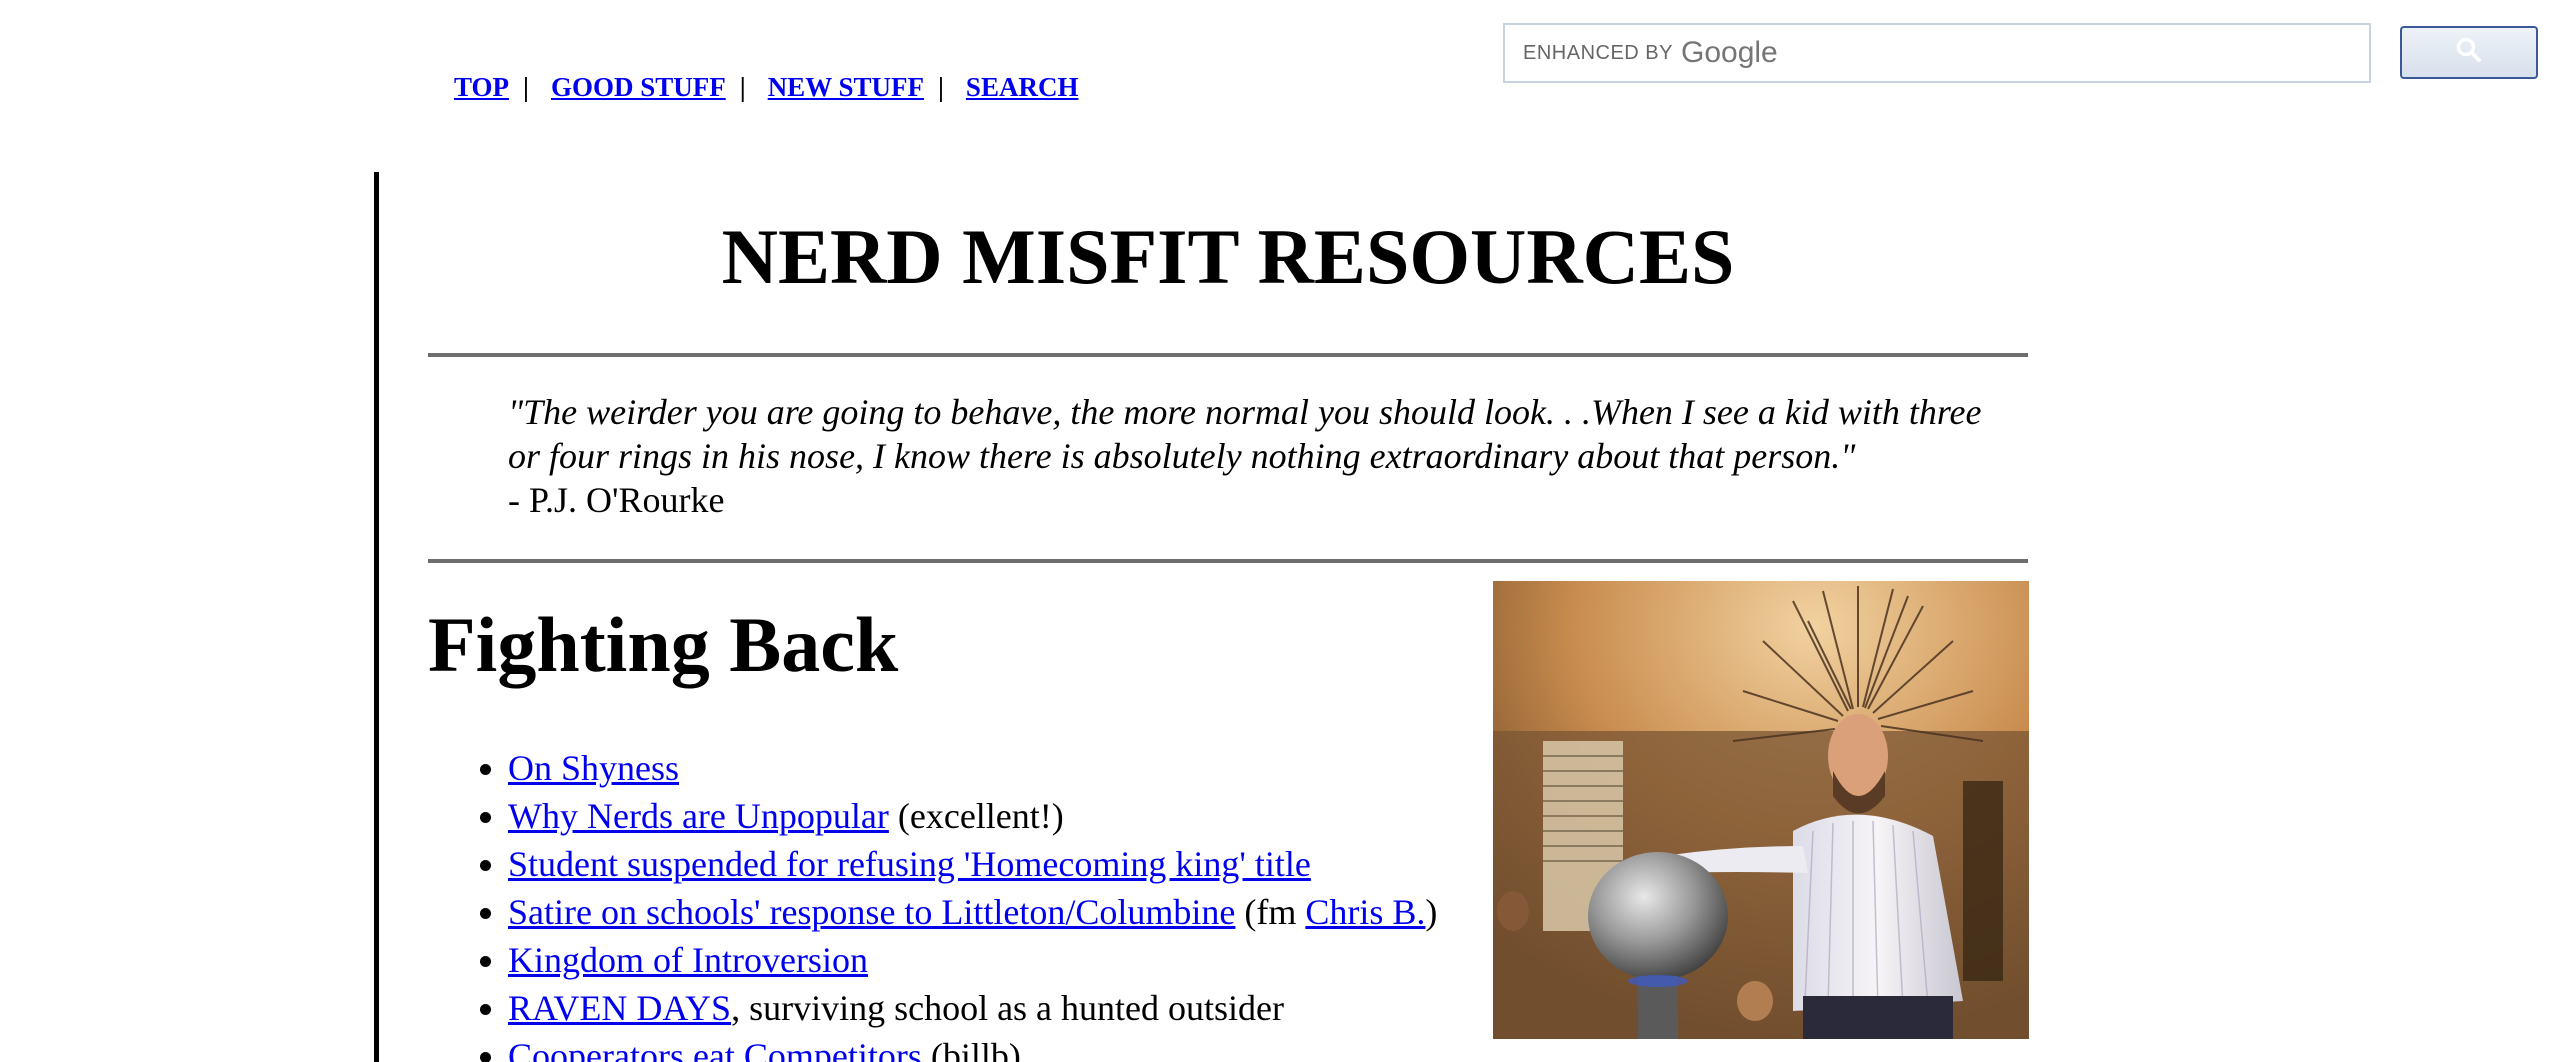 The image size is (2560, 1062). I want to click on search-button, so click(2469, 52).